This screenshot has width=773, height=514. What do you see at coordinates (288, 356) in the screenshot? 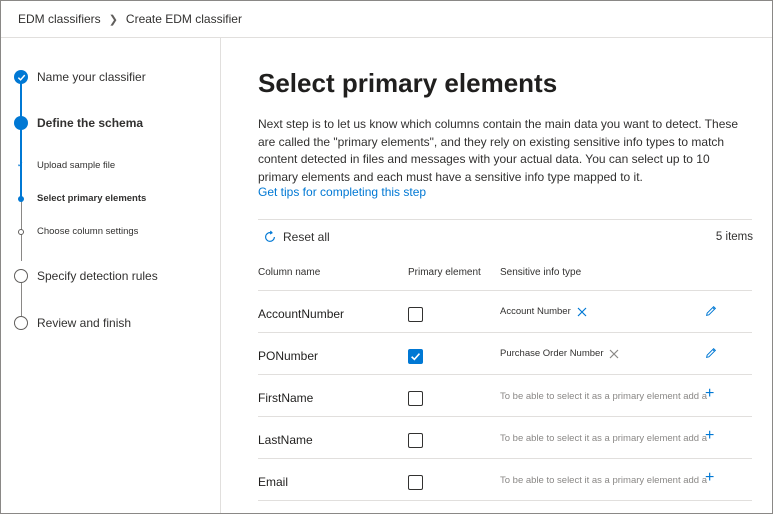
I see `table-row-name: PONumber` at bounding box center [288, 356].